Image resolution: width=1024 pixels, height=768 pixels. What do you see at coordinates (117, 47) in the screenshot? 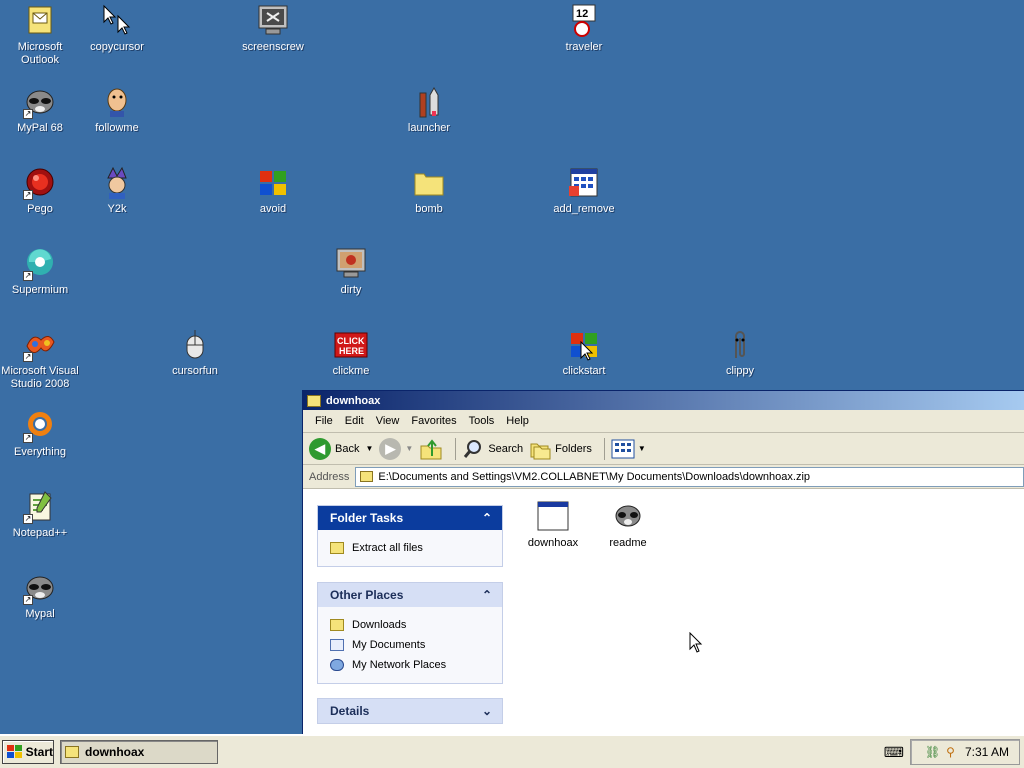
I see `desktop-icon-label: copycursor` at bounding box center [117, 47].